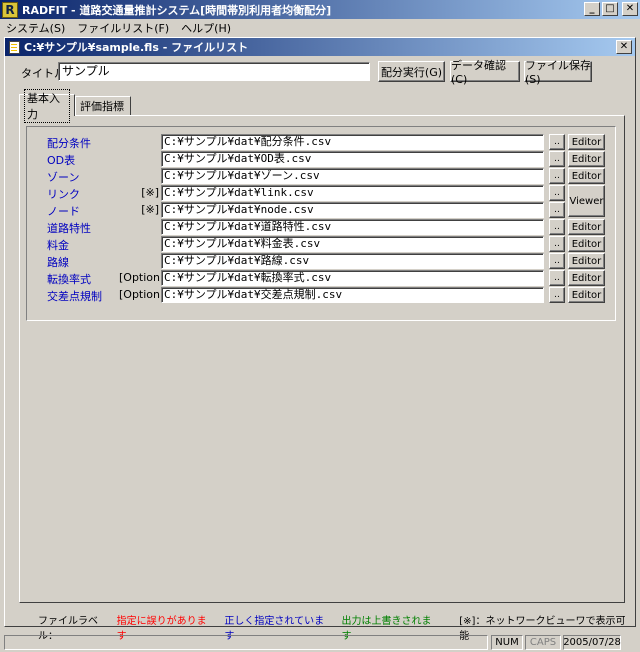 The image size is (640, 652). Describe the element at coordinates (123, 28) in the screenshot. I see `menu-filelist: ファイルリスト(F)` at that location.